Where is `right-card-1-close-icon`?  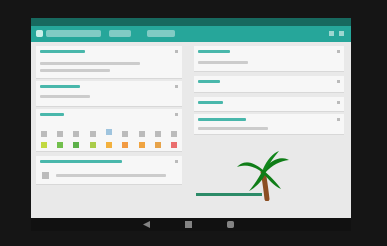 right-card-1-close-icon is located at coordinates (338, 51).